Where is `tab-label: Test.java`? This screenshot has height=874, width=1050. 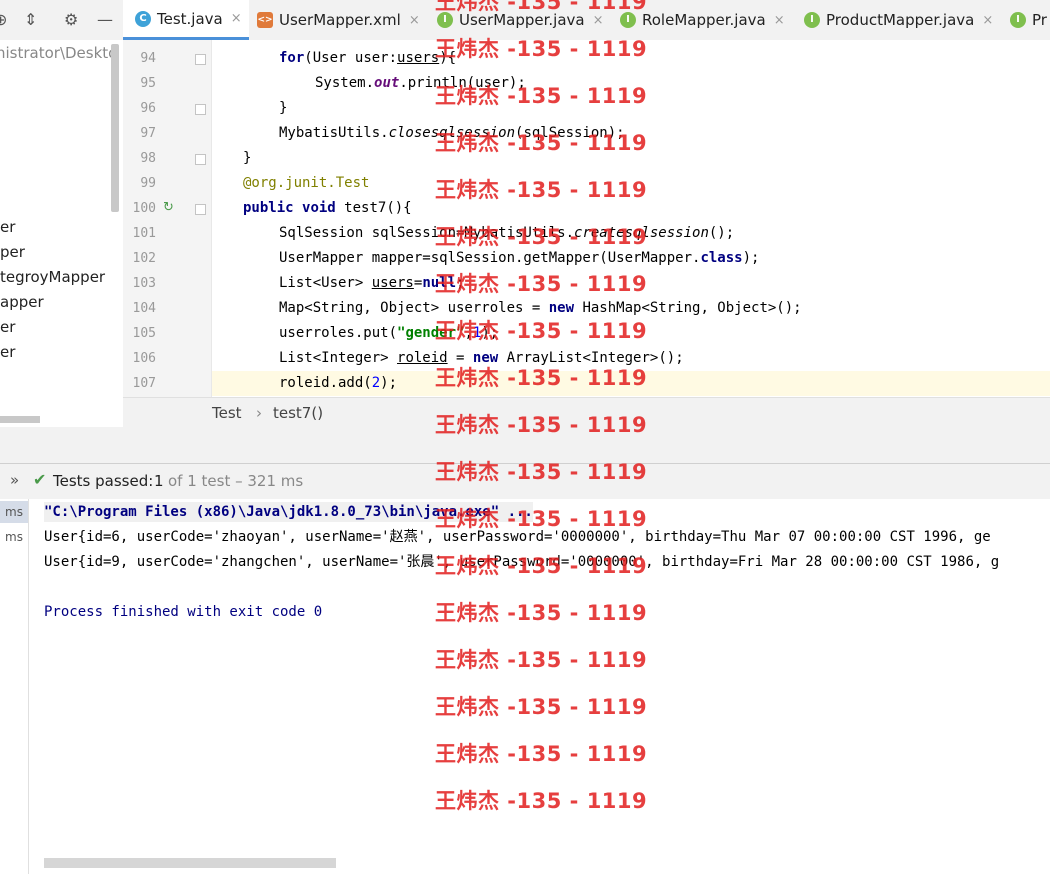 tab-label: Test.java is located at coordinates (190, 18).